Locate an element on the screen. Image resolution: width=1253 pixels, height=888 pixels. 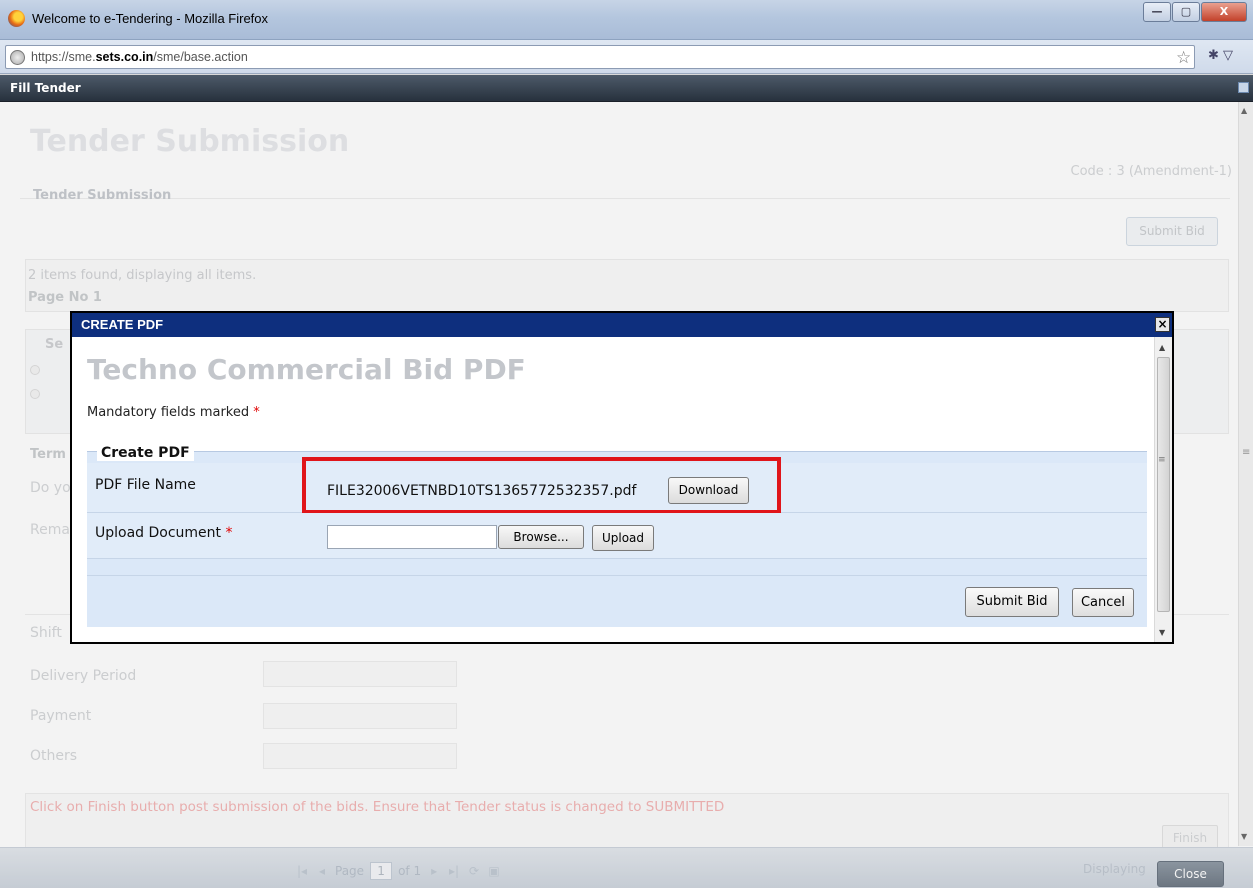
bookmark-star-icon: ☆ is located at coordinates (1183, 58).